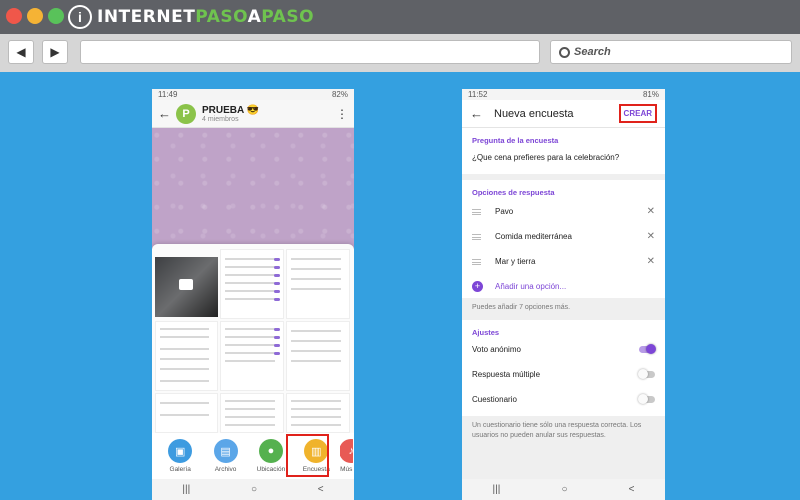 This screenshot has width=800, height=500. I want to click on attach-music-button: ♪ Mús, so click(346, 453).